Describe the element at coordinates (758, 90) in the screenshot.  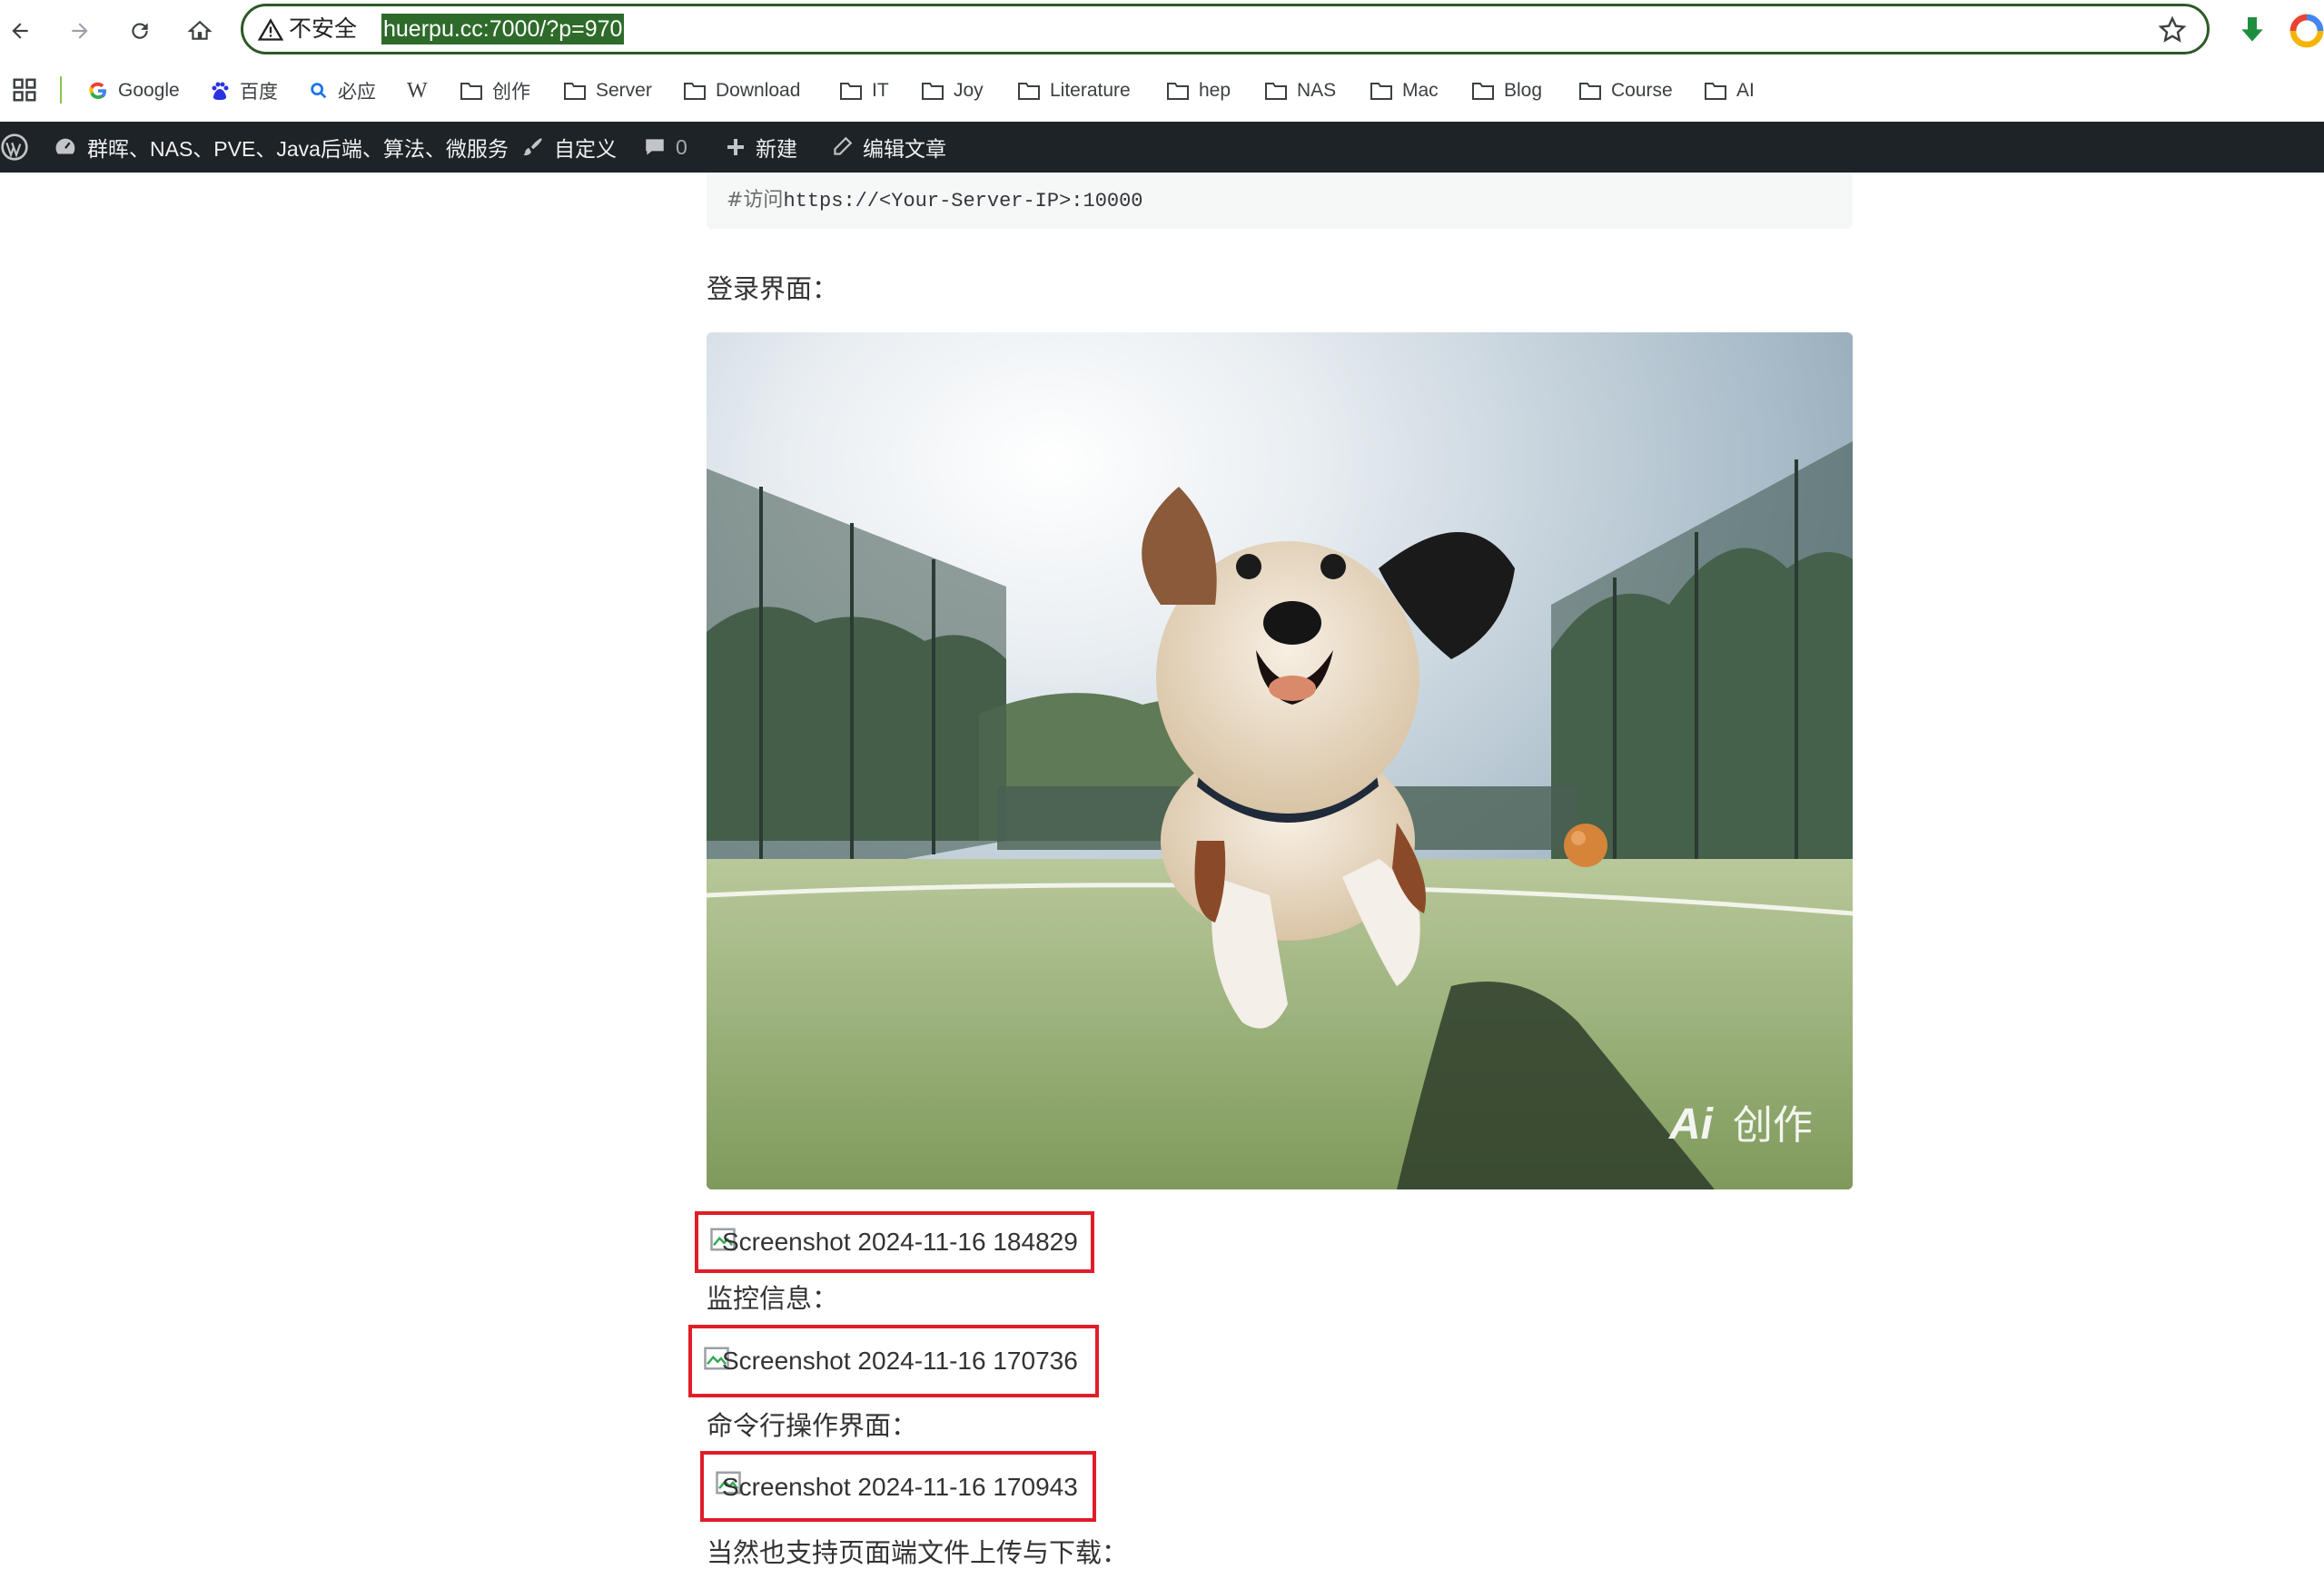
I see `bookmark-label: Download` at that location.